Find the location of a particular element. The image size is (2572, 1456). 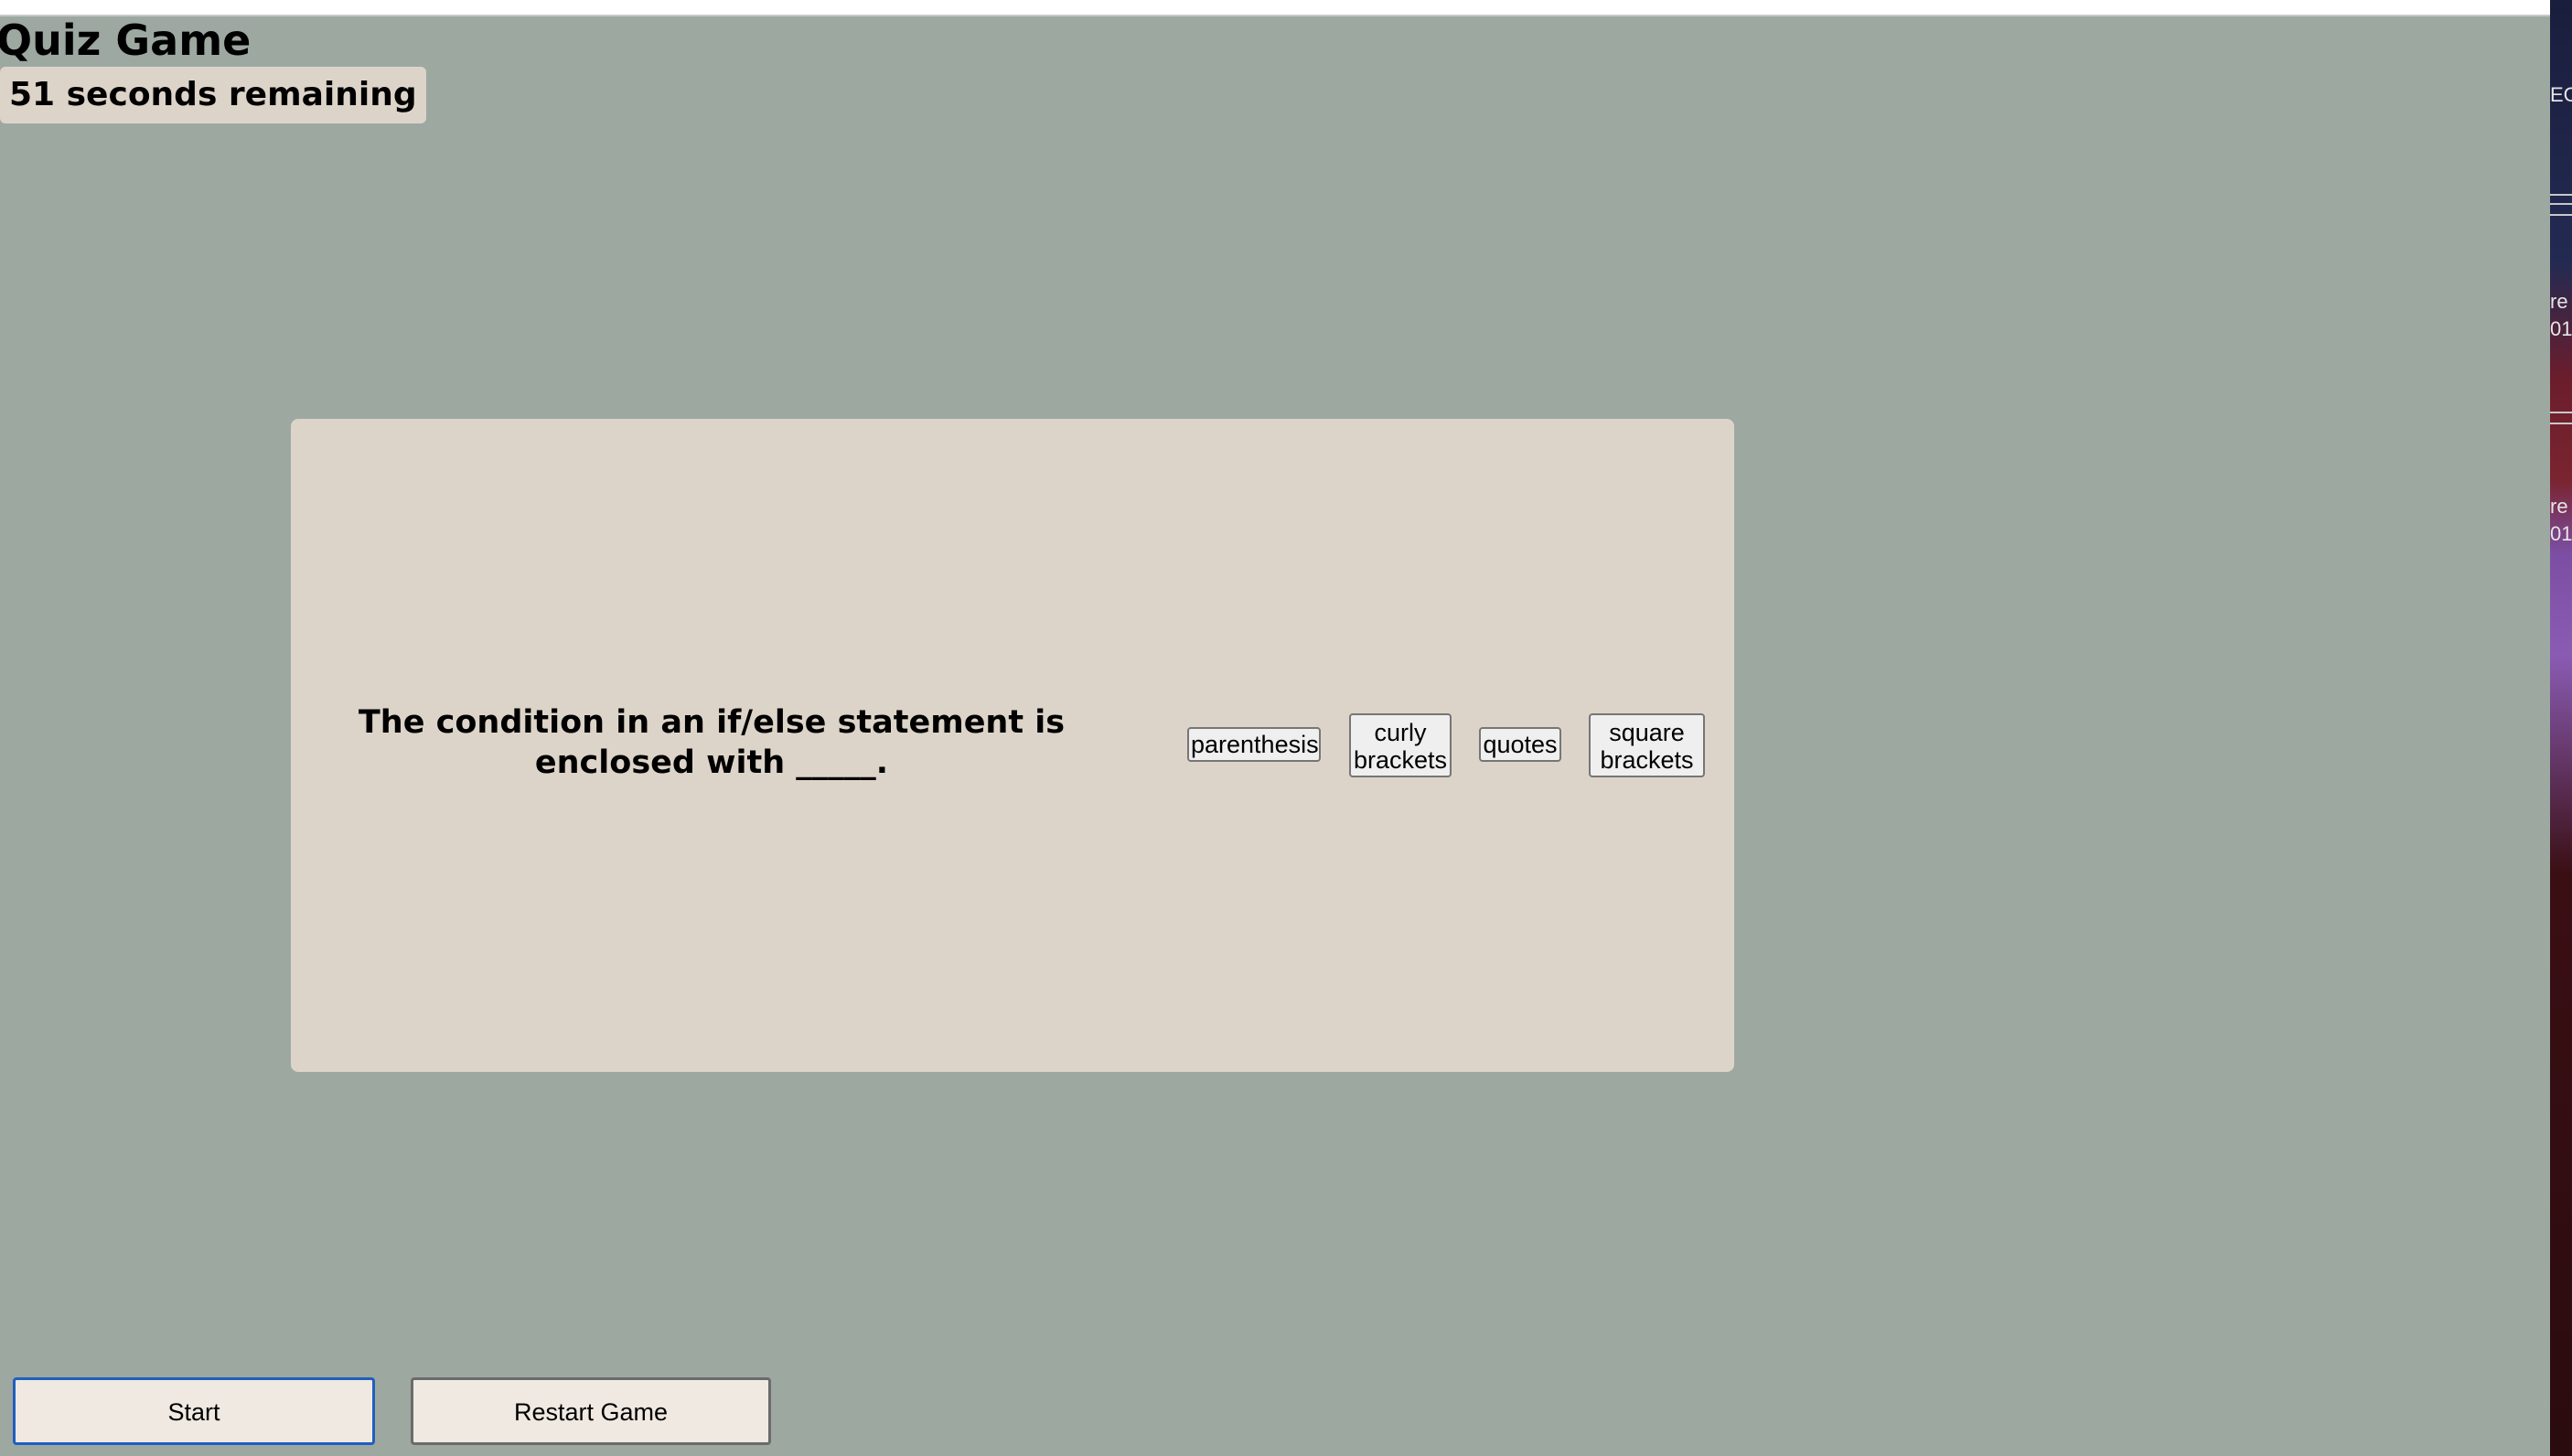

answer-label: square is located at coordinates (1647, 732).